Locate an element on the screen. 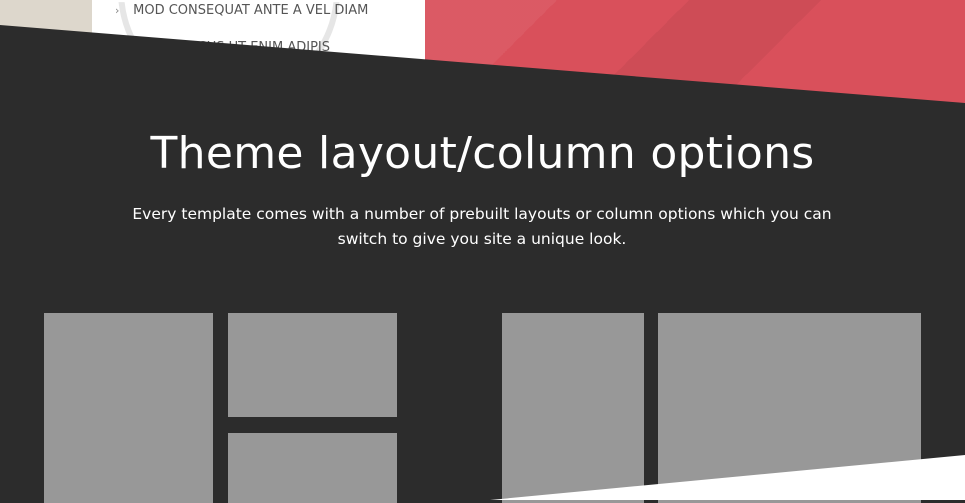 Image resolution: width=965 pixels, height=503 pixels. layout-placeholder-bottom is located at coordinates (312, 468).